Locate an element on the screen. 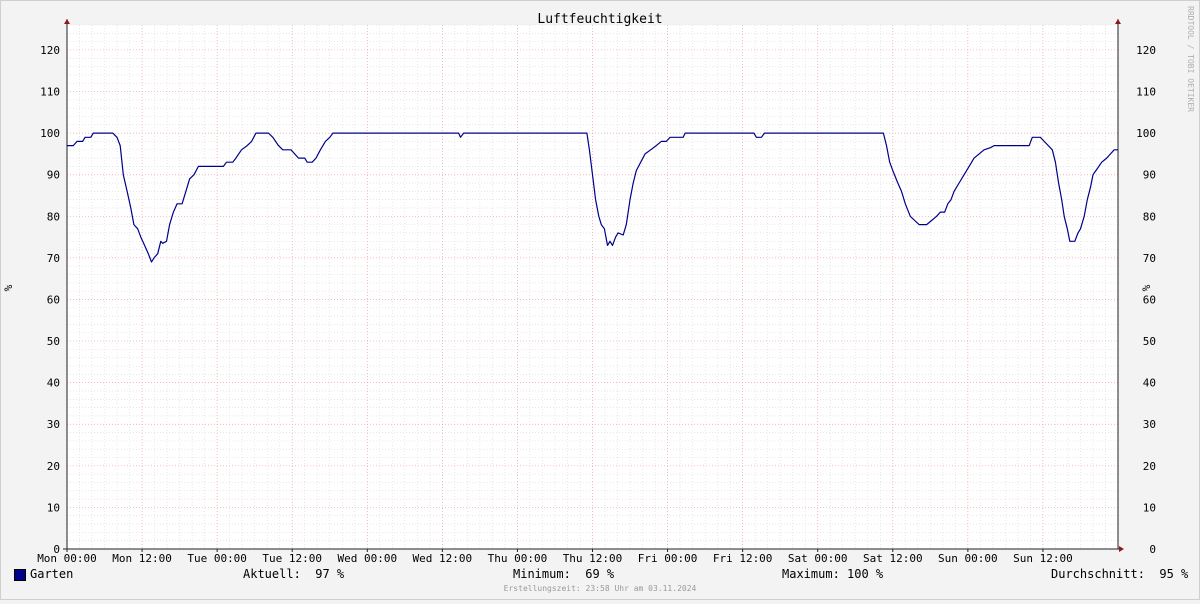  y-tick-label-left: 50 is located at coordinates (53, 341).